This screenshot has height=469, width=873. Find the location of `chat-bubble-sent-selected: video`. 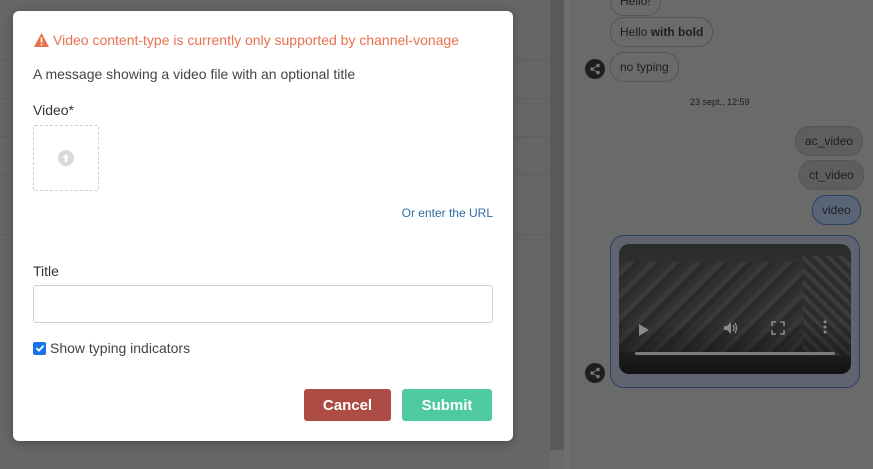

chat-bubble-sent-selected: video is located at coordinates (836, 210).